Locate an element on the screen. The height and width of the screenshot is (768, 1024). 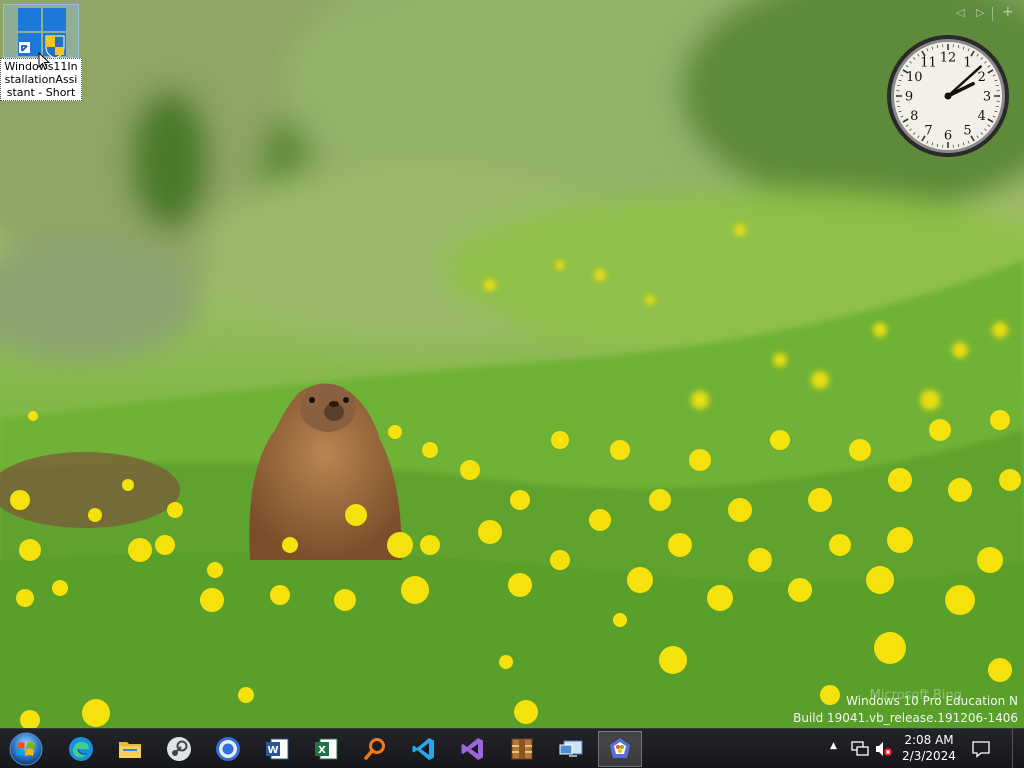
tray-volume is located at coordinates (884, 754).